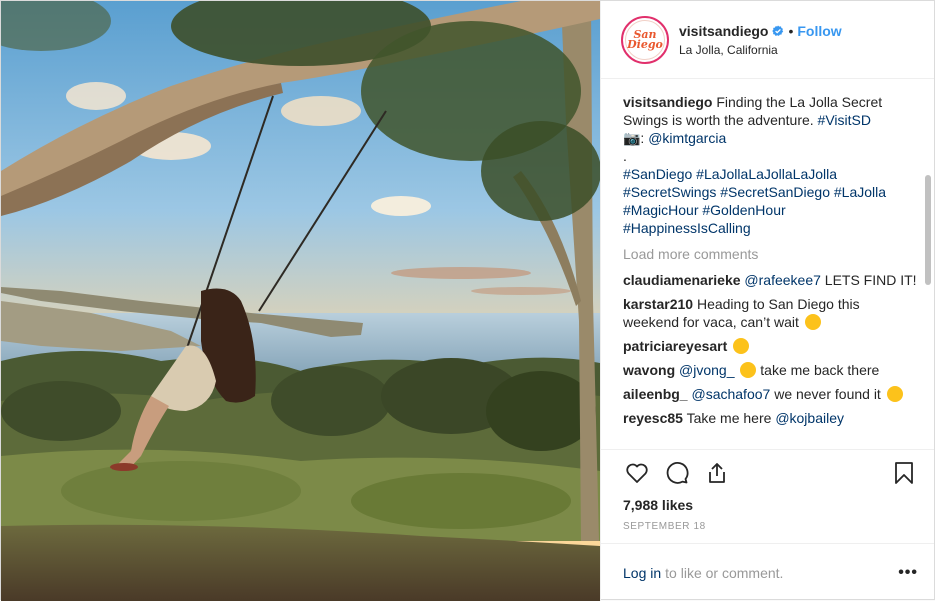 This screenshot has width=935, height=601. I want to click on login-prompt: to like or comment., so click(724, 572).